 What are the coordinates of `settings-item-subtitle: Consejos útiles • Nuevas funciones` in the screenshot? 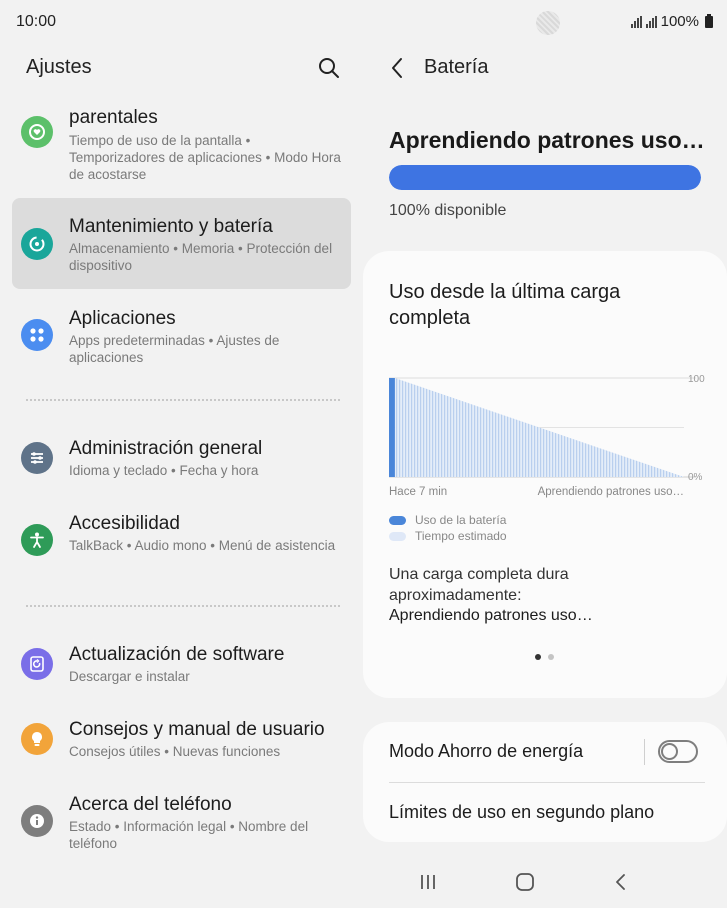 It's located at (175, 751).